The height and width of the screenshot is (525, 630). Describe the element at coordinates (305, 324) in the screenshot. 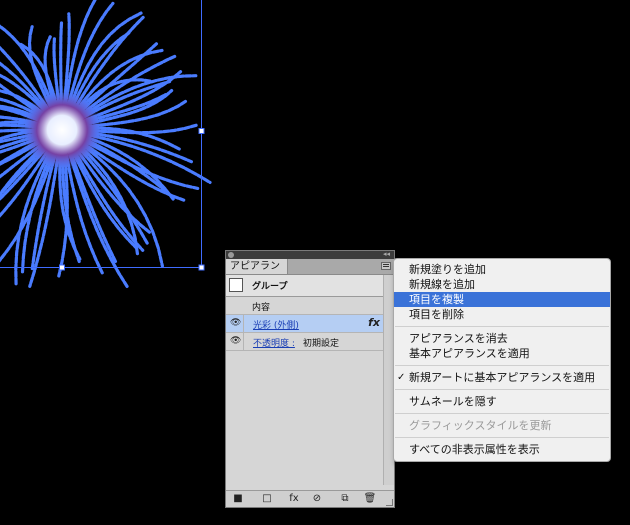

I see `effect-row-outer-glow: 👁 光彩 (外側) fx` at that location.